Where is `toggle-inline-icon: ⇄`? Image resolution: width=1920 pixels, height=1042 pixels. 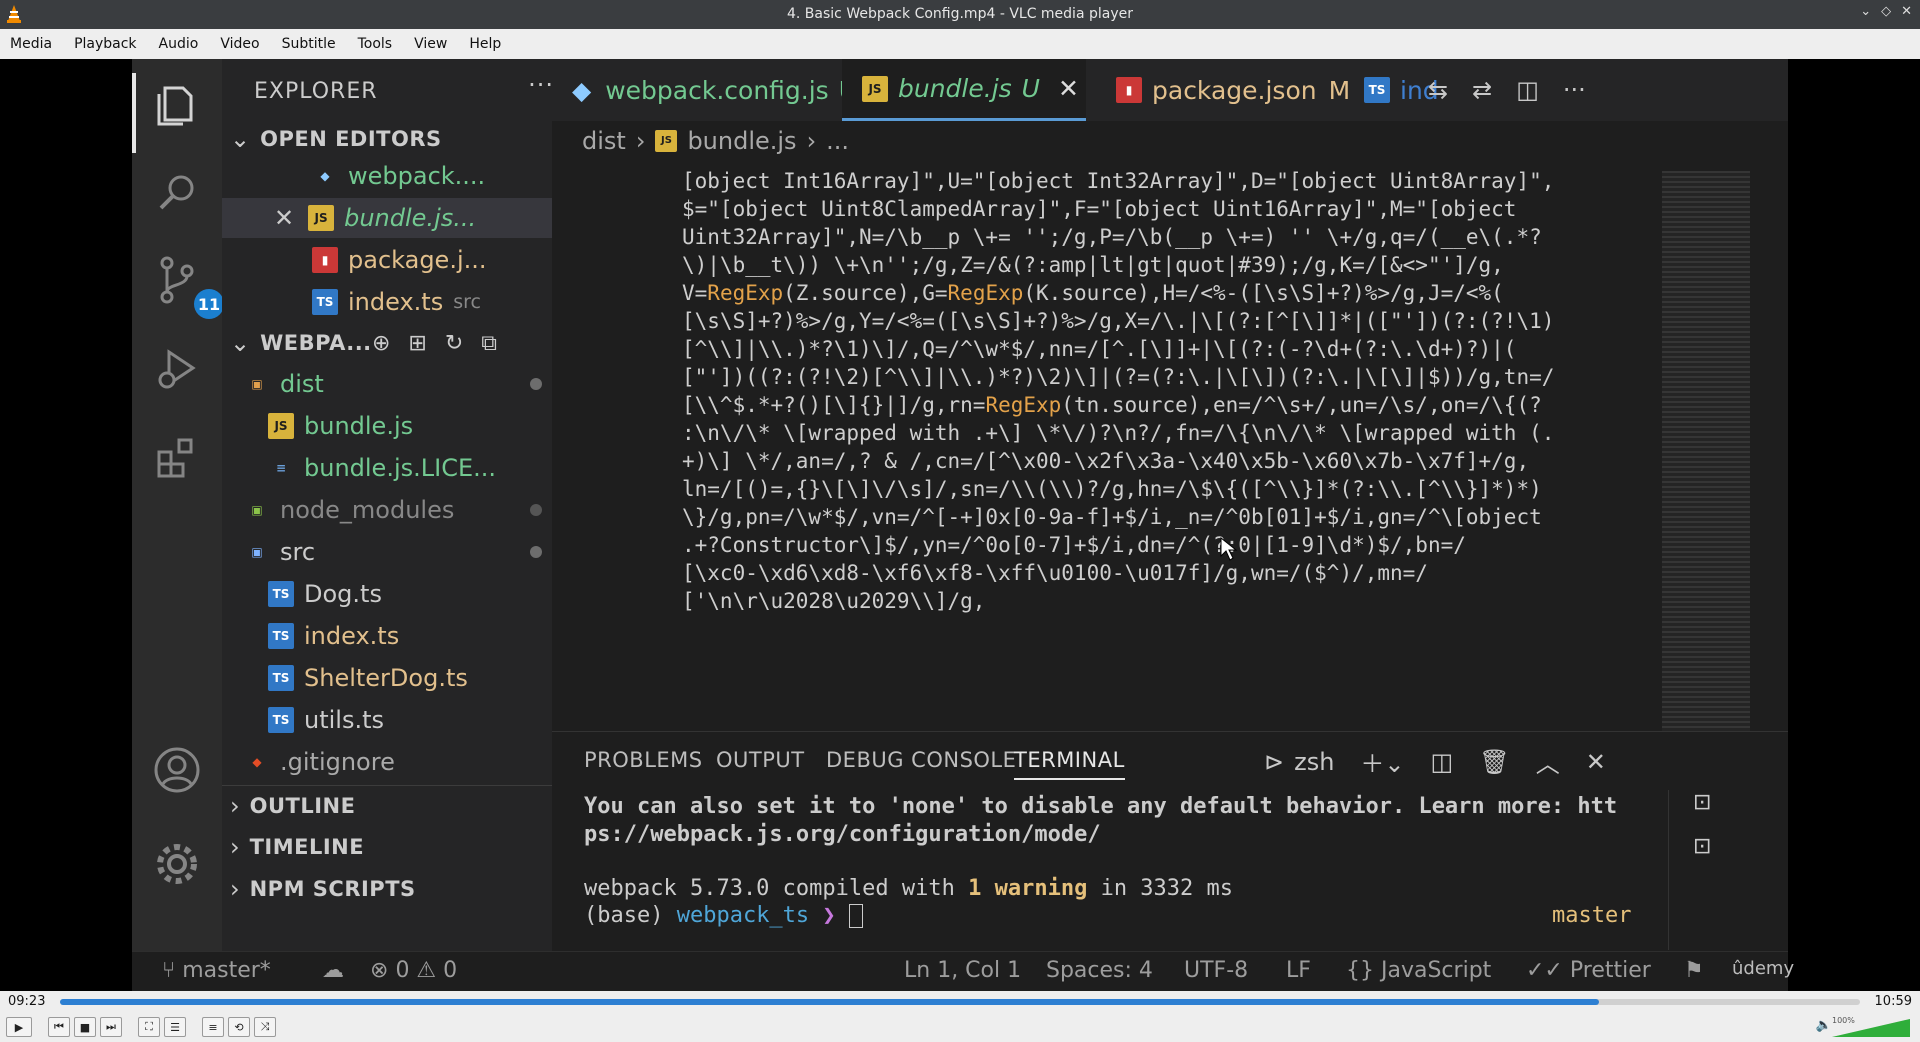
toggle-inline-icon: ⇄ is located at coordinates (1482, 90).